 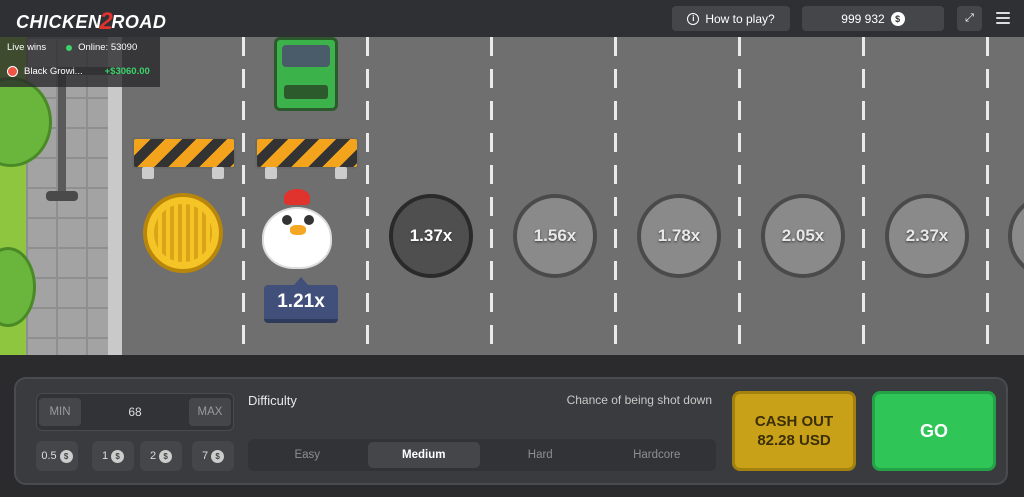 I want to click on multiplier-label: 2.37x, so click(x=927, y=235).